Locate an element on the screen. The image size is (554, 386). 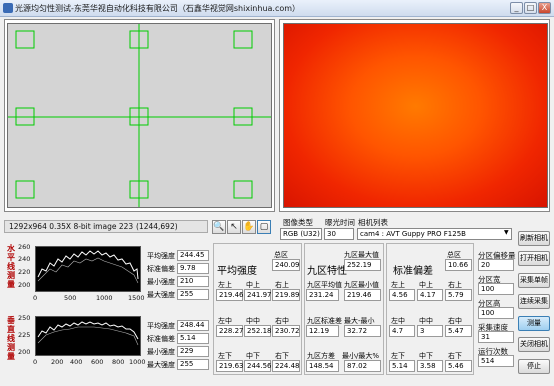
image-type-label: 图像类型 is located at coordinates (298, 222).